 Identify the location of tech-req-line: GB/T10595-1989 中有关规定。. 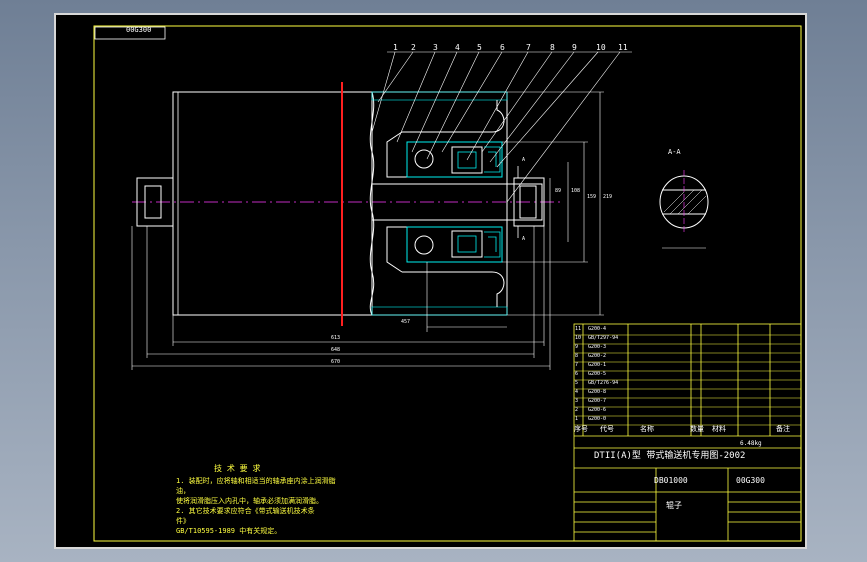
(229, 531).